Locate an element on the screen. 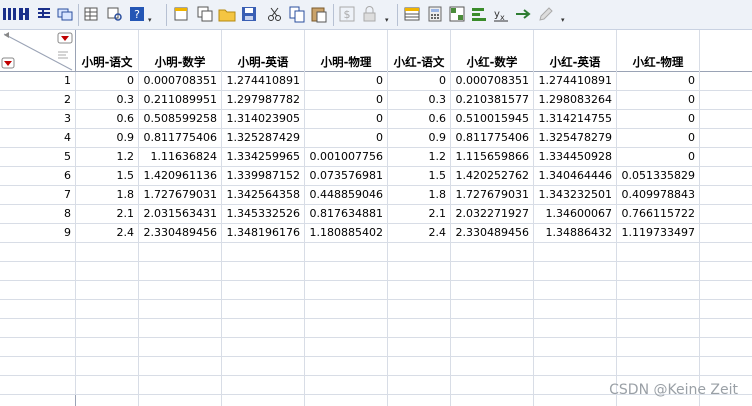 The width and height of the screenshot is (752, 406). table-cell: 0.210381577 is located at coordinates (492, 100).